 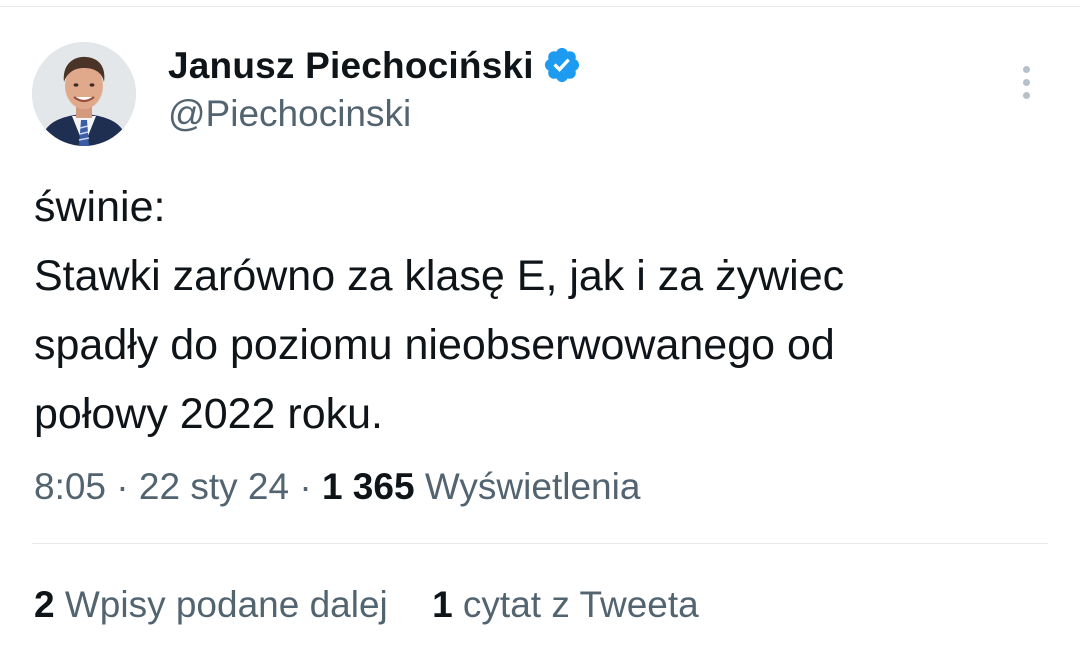 What do you see at coordinates (532, 486) in the screenshot?
I see `views-label: Wyświetlenia` at bounding box center [532, 486].